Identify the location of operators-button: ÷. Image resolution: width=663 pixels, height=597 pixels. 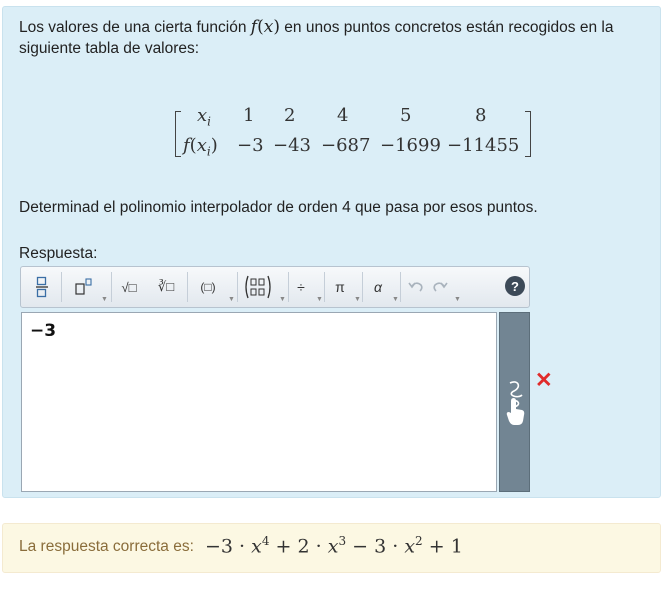
(301, 287).